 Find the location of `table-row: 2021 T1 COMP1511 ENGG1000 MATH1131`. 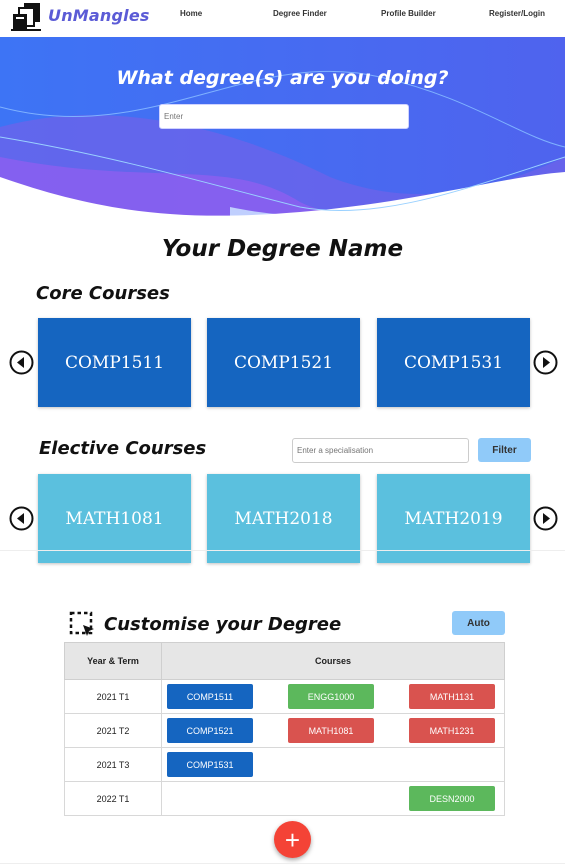

table-row: 2021 T1 COMP1511 ENGG1000 MATH1131 is located at coordinates (284, 696).